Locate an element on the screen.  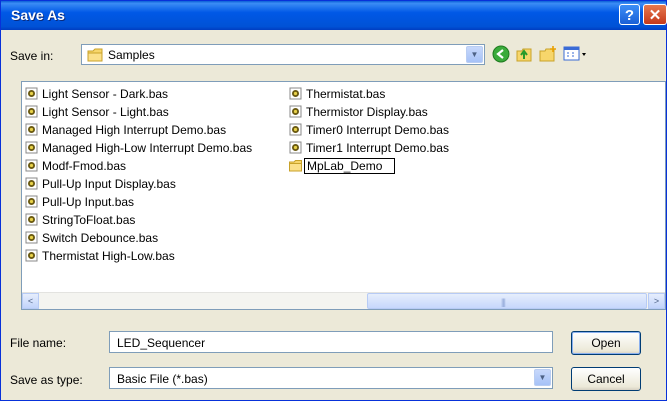
file-name-label: File name: is located at coordinates (38, 343).